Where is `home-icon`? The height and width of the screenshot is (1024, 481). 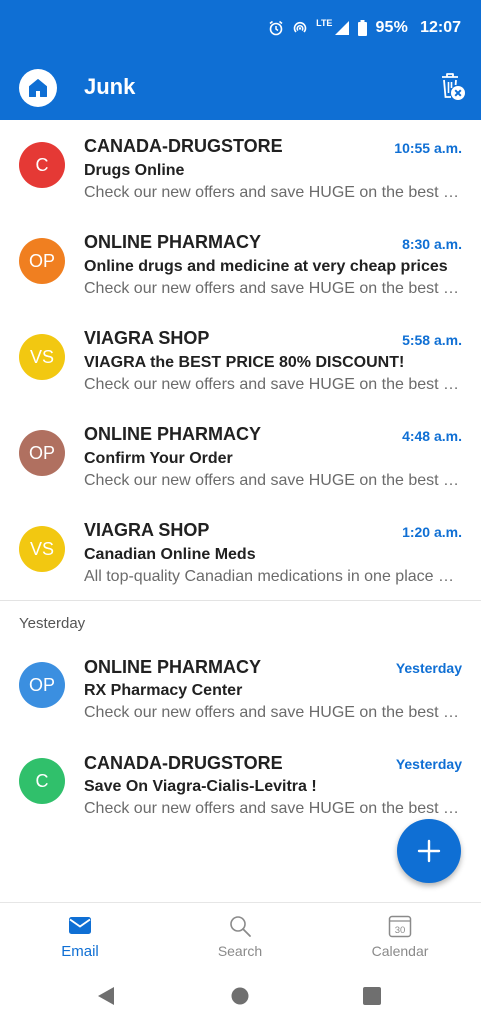 home-icon is located at coordinates (38, 88).